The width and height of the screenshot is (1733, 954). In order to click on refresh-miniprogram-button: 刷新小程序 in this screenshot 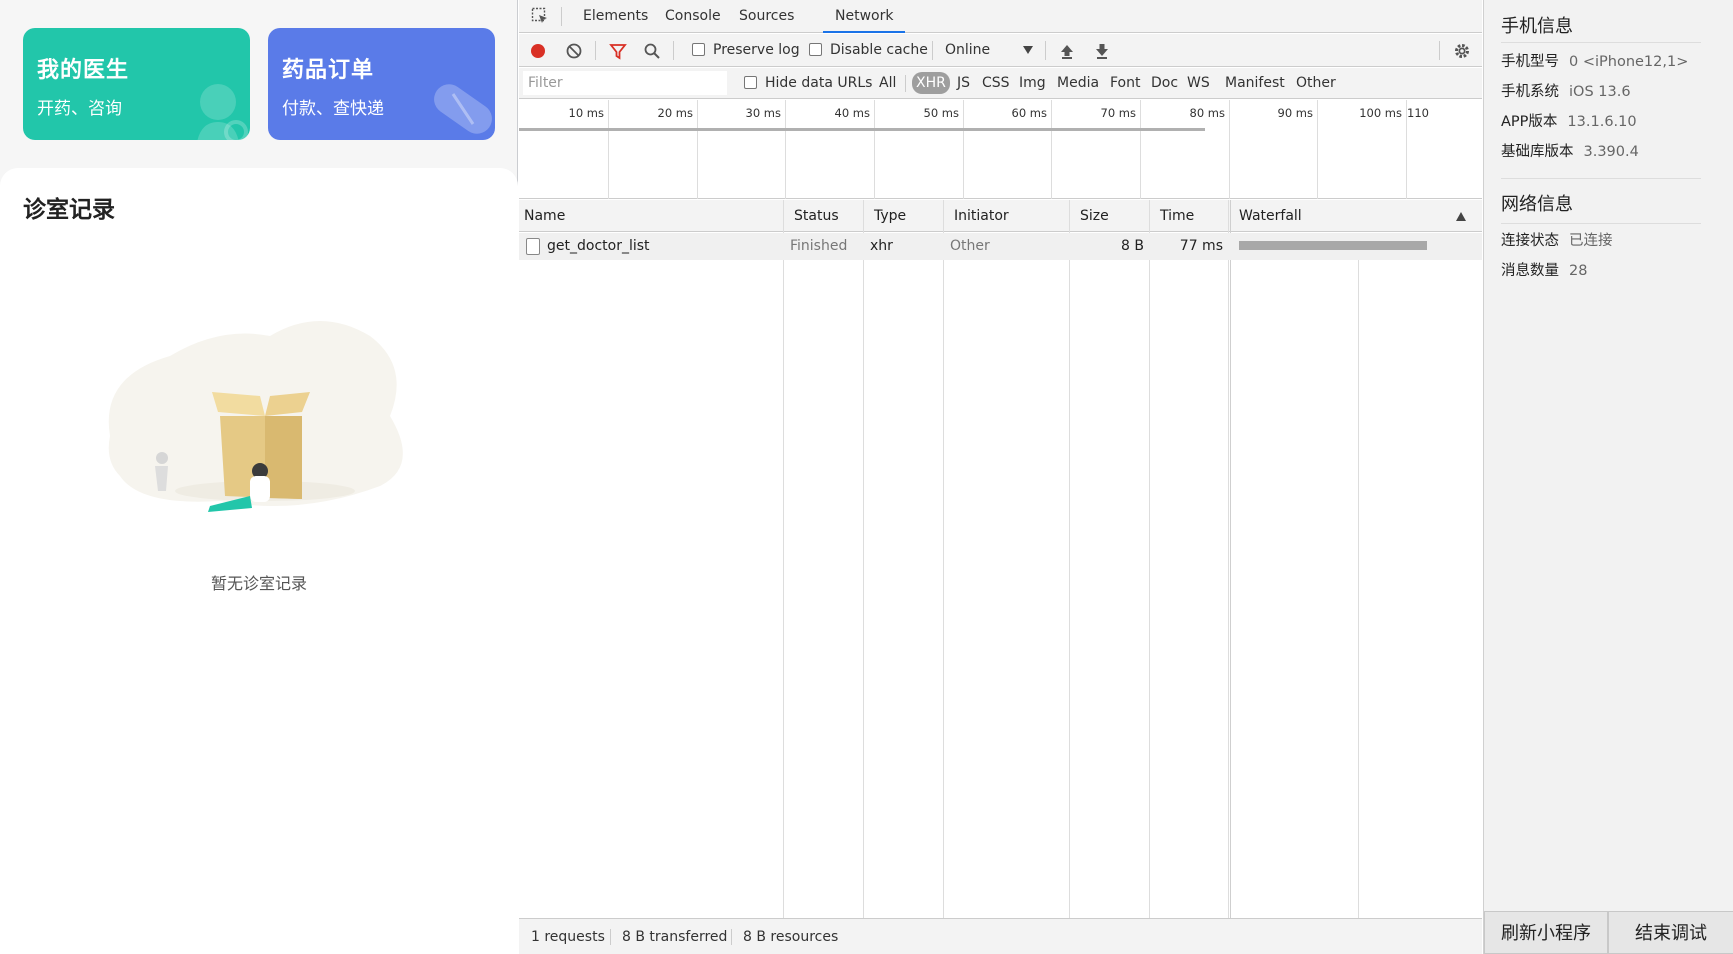, I will do `click(1546, 932)`.